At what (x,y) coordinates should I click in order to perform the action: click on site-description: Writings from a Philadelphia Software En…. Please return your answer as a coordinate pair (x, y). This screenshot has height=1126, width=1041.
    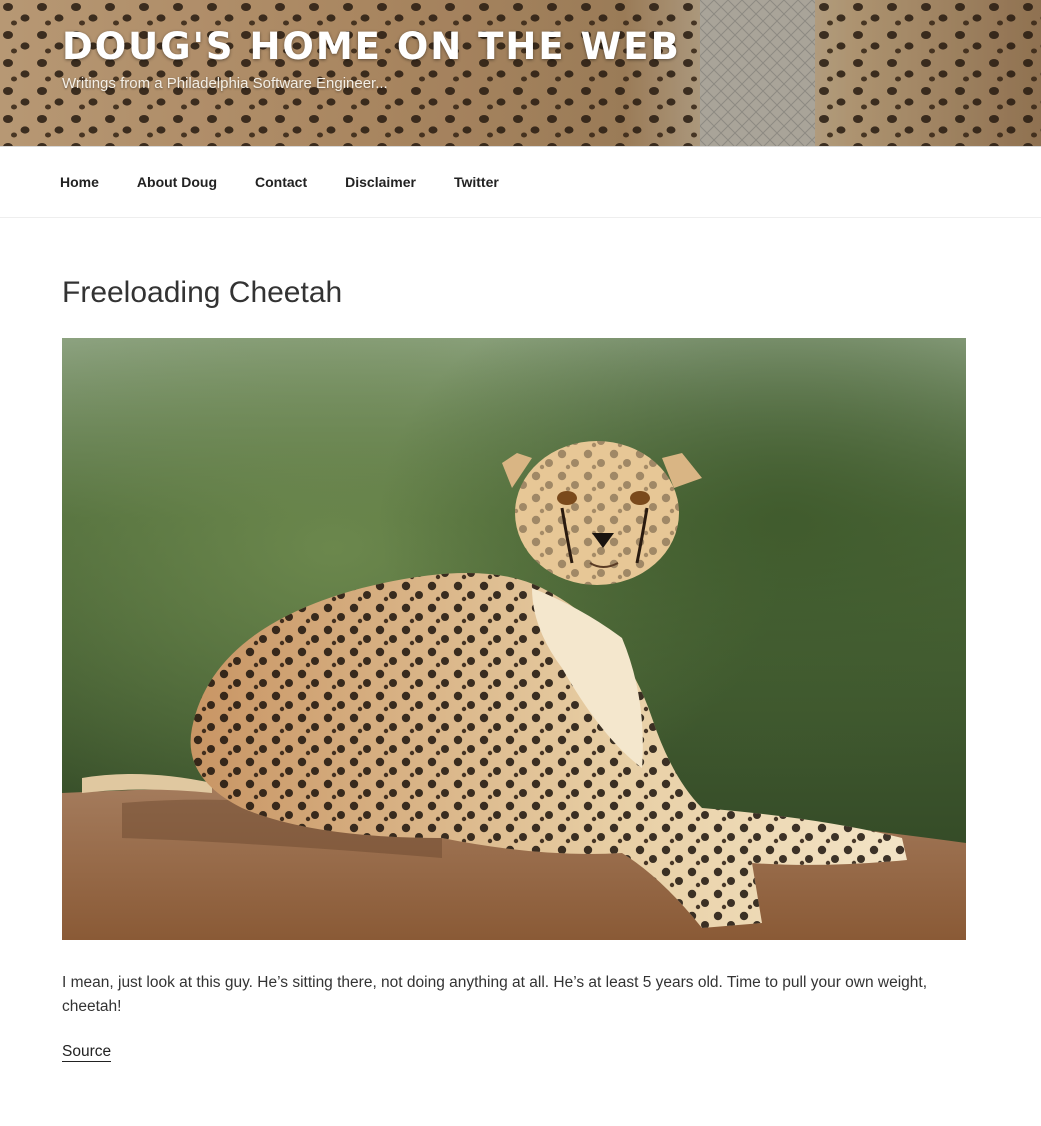
    Looking at the image, I should click on (225, 83).